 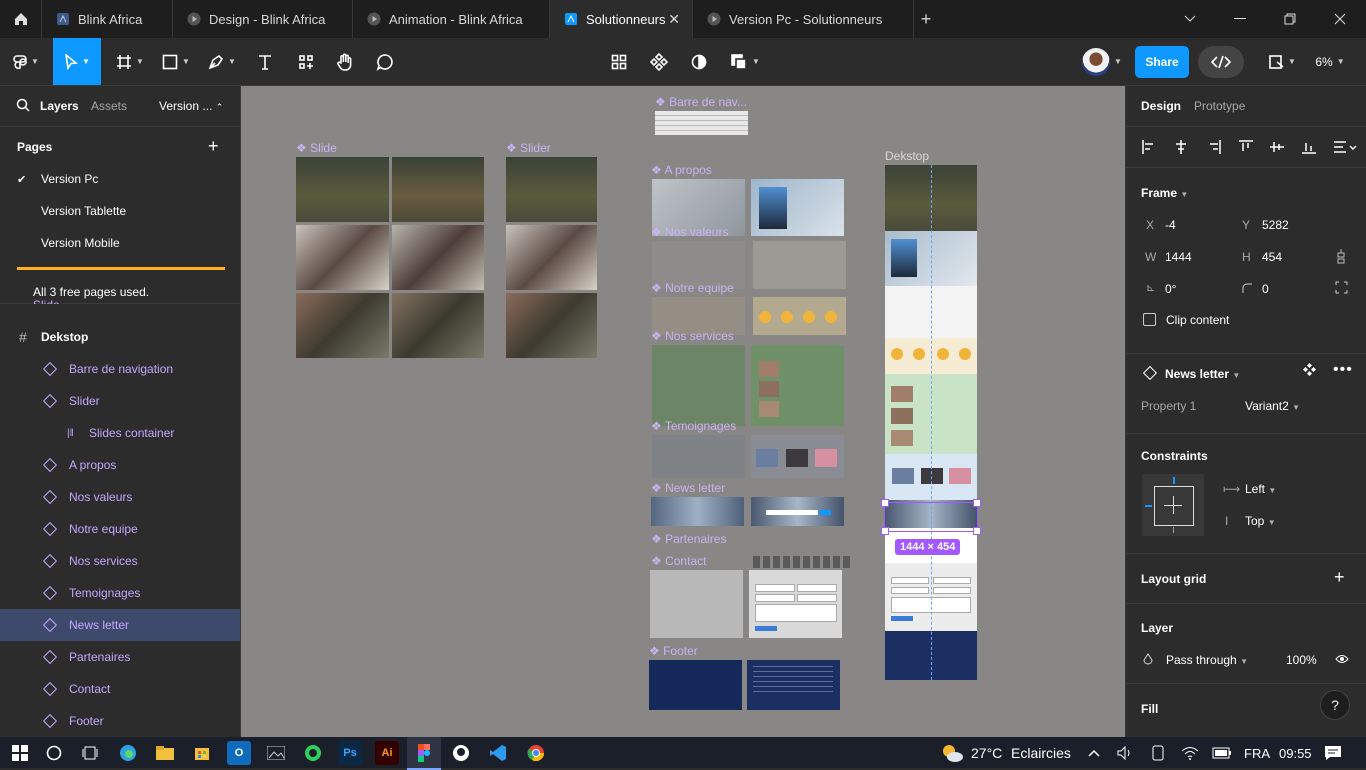 I want to click on grid-layout-button, so click(x=619, y=61).